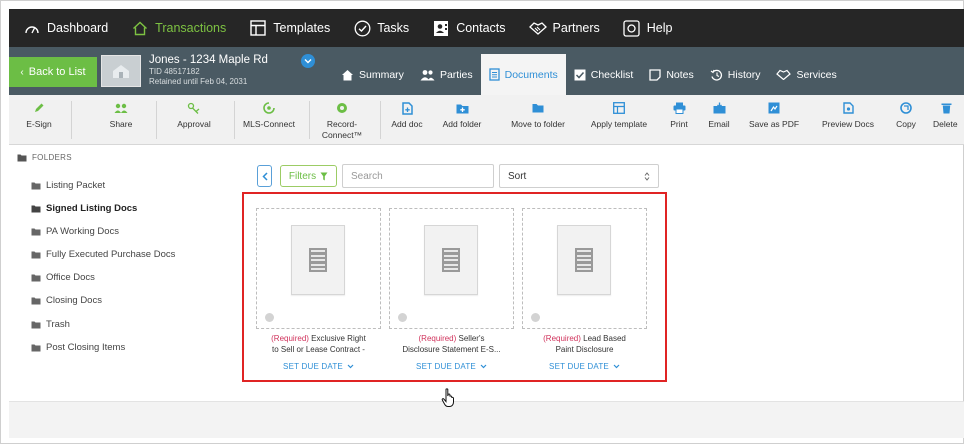 This screenshot has height=444, width=964. I want to click on required-tag: (Required), so click(437, 338).